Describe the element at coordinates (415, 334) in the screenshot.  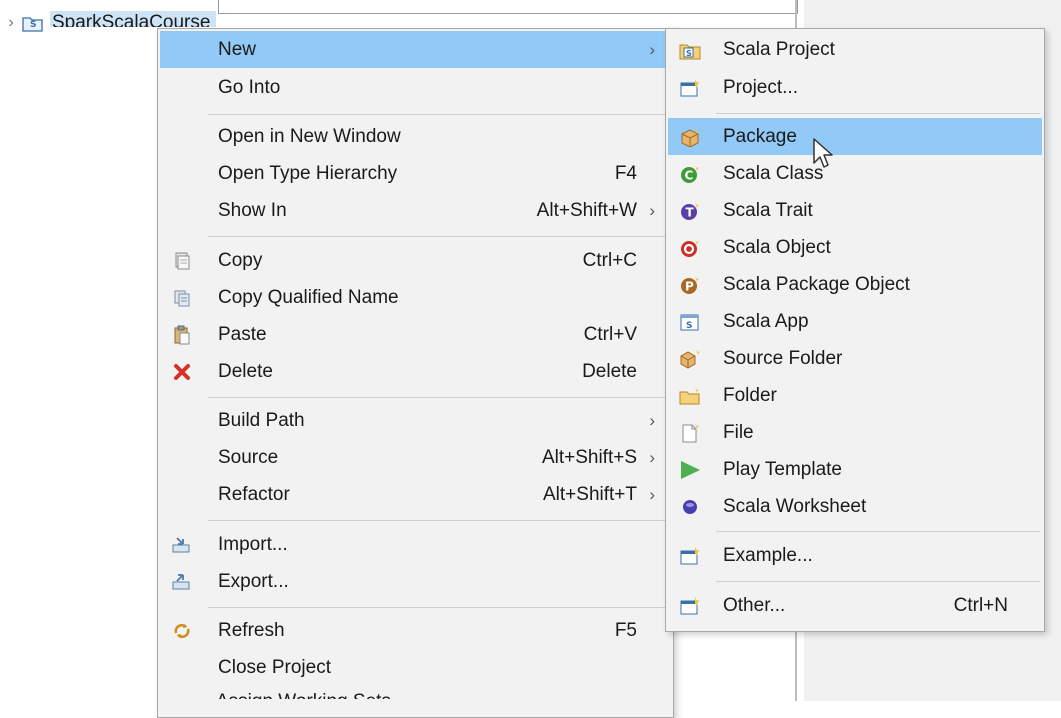
I see `menu-item-paste: Paste Ctrl+V` at that location.